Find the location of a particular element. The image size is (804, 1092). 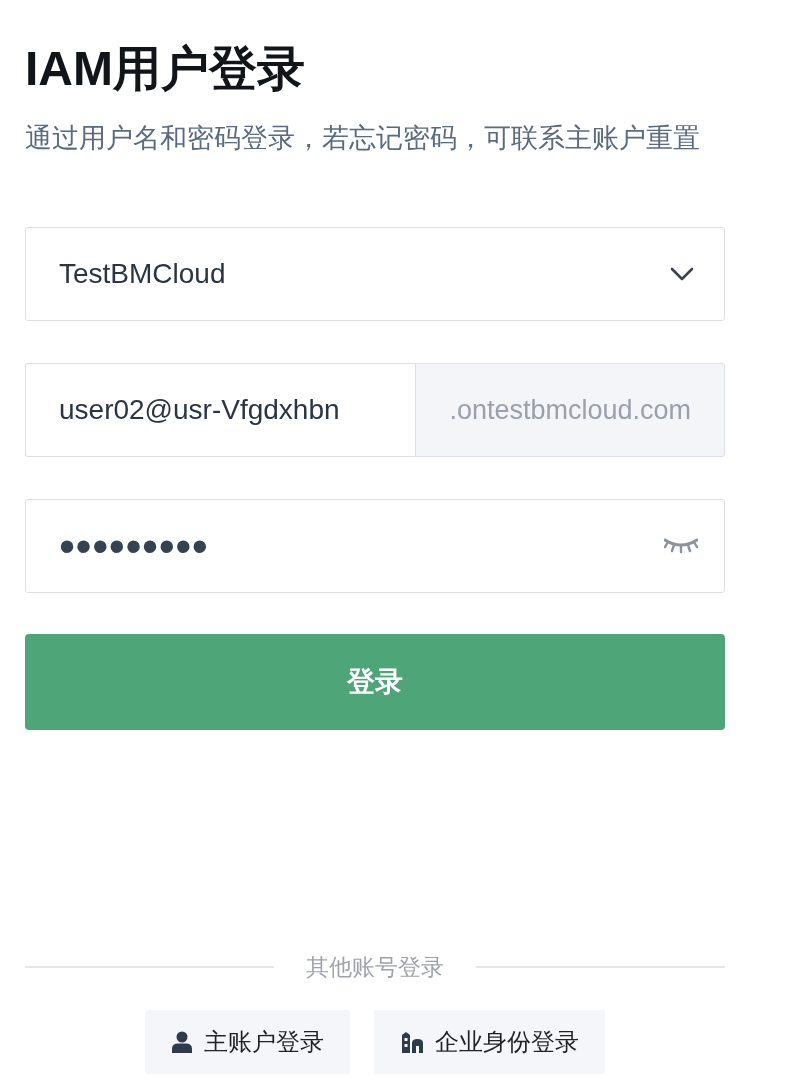

login-option-button: 主账户登录 is located at coordinates (247, 1042).